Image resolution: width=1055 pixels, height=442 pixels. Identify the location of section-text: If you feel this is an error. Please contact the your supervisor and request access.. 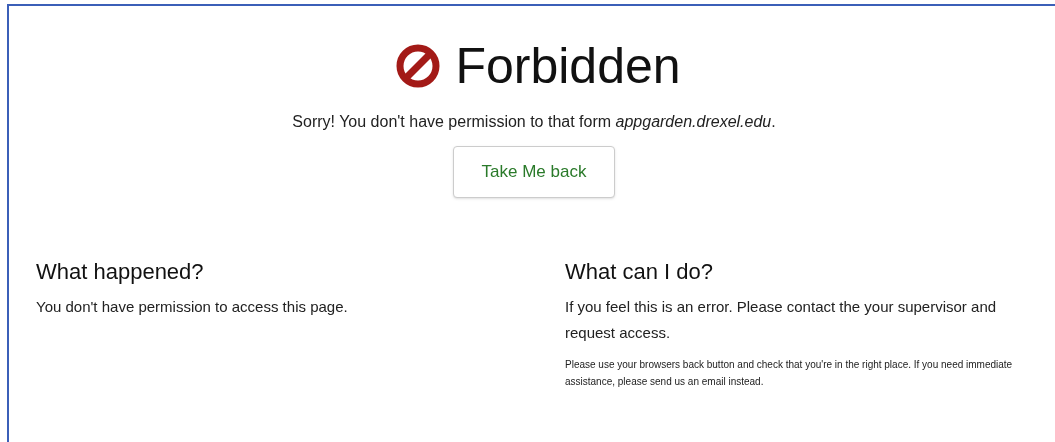
(781, 320).